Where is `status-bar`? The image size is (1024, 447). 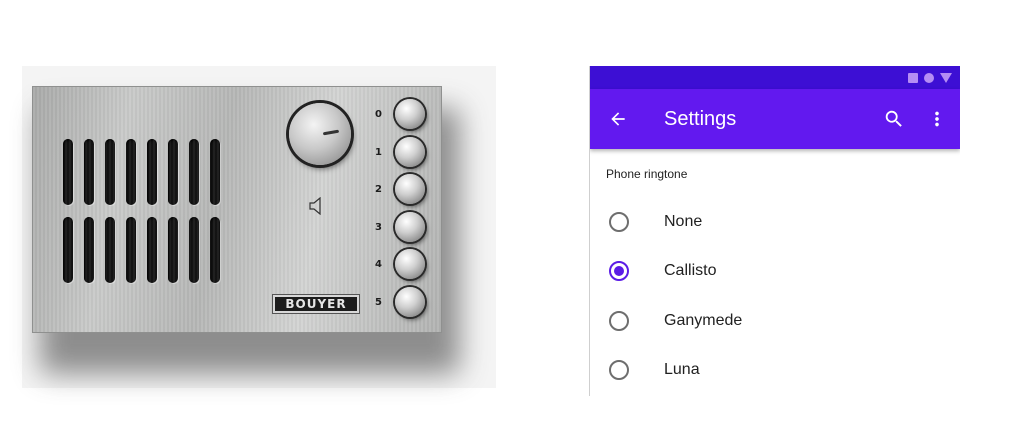
status-bar is located at coordinates (775, 77).